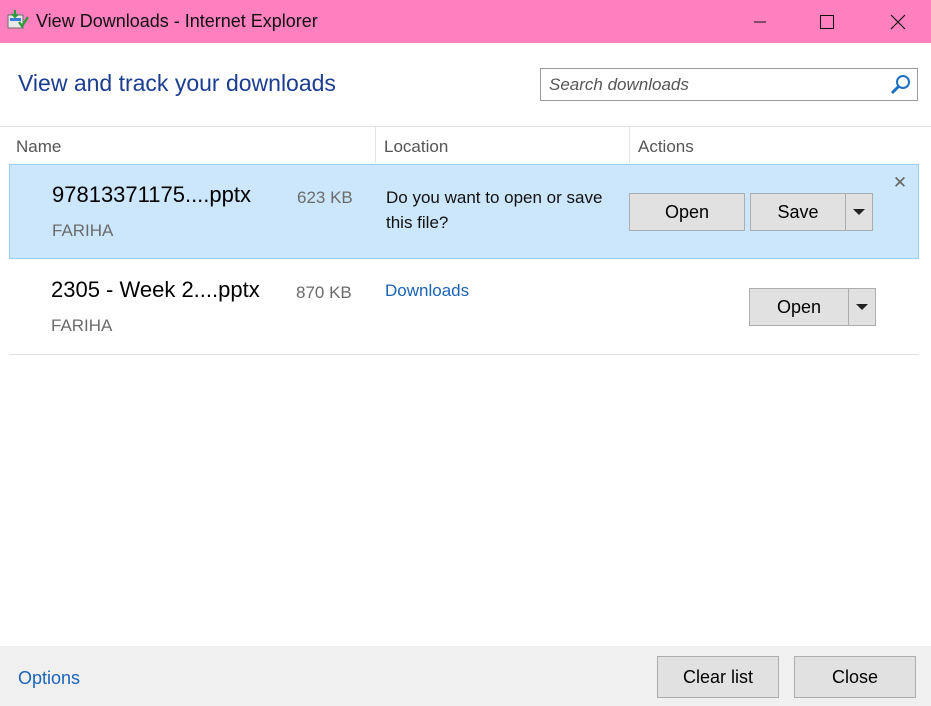 The image size is (931, 706). I want to click on column-header-actions: Actions, so click(780, 144).